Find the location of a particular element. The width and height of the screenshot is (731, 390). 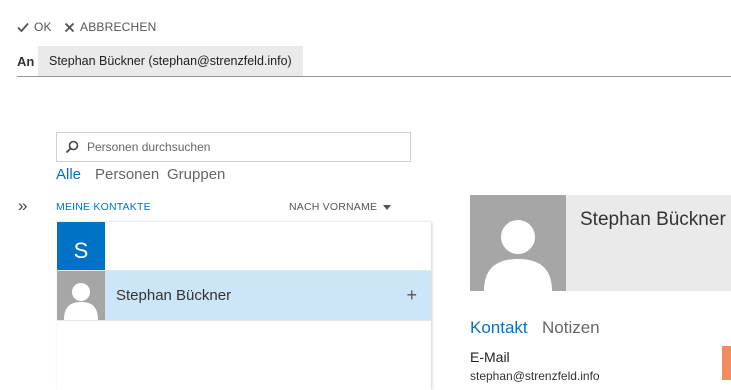

sort-label: NACH VORNAME is located at coordinates (333, 207).